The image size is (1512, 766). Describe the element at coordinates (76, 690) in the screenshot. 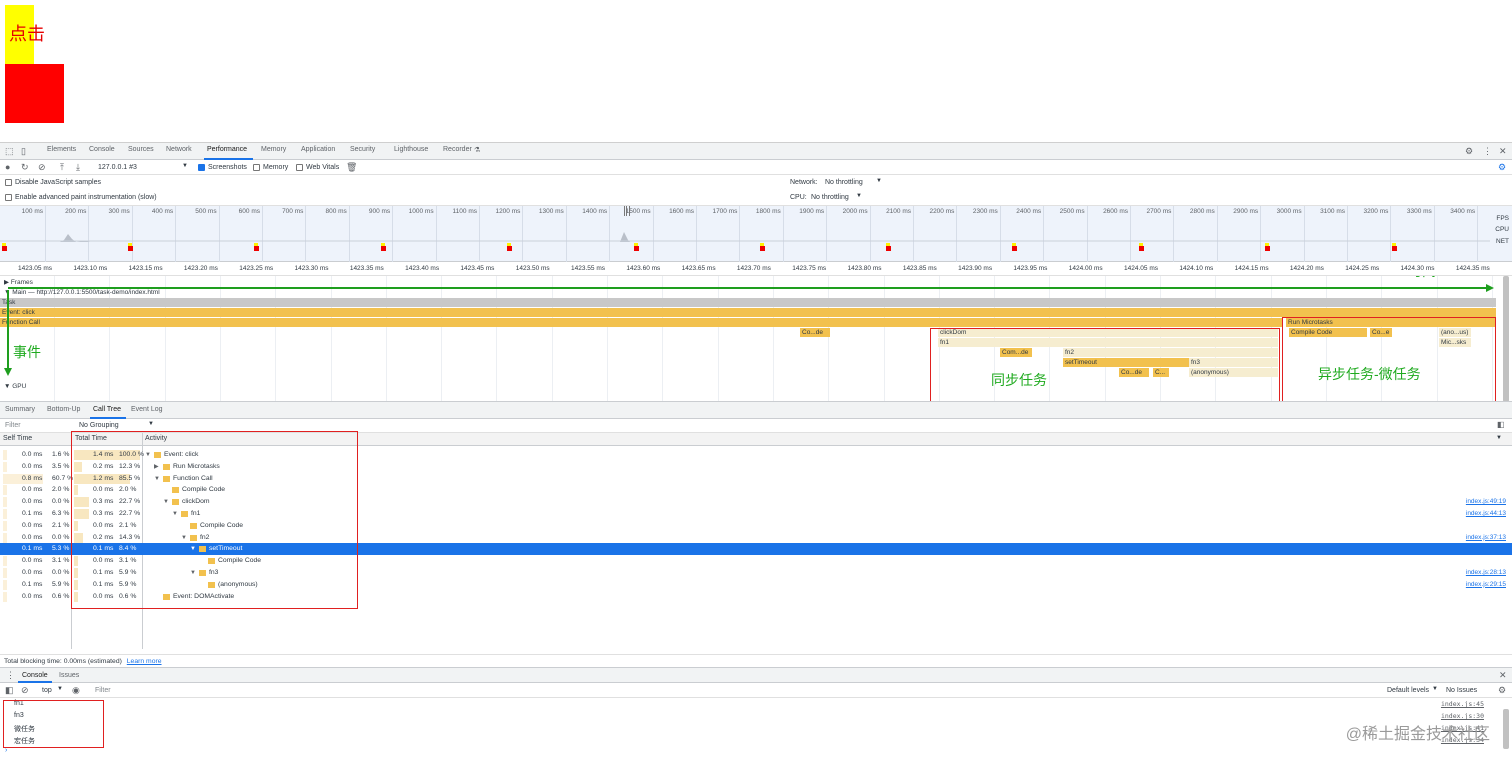

I see `eye-icon: ◉` at that location.